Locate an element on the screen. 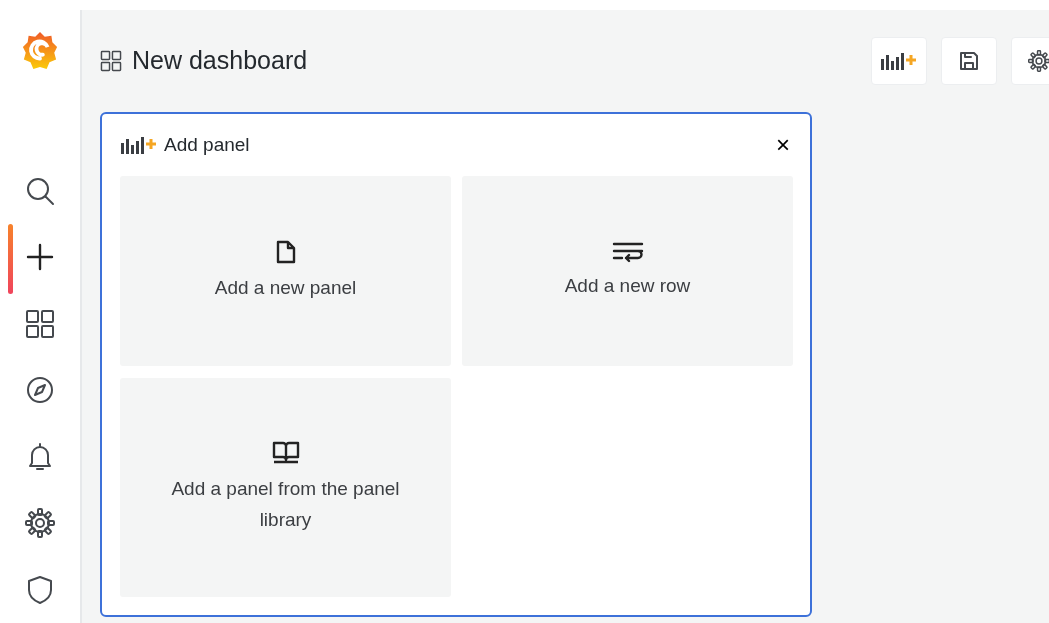  save-button is located at coordinates (969, 61).